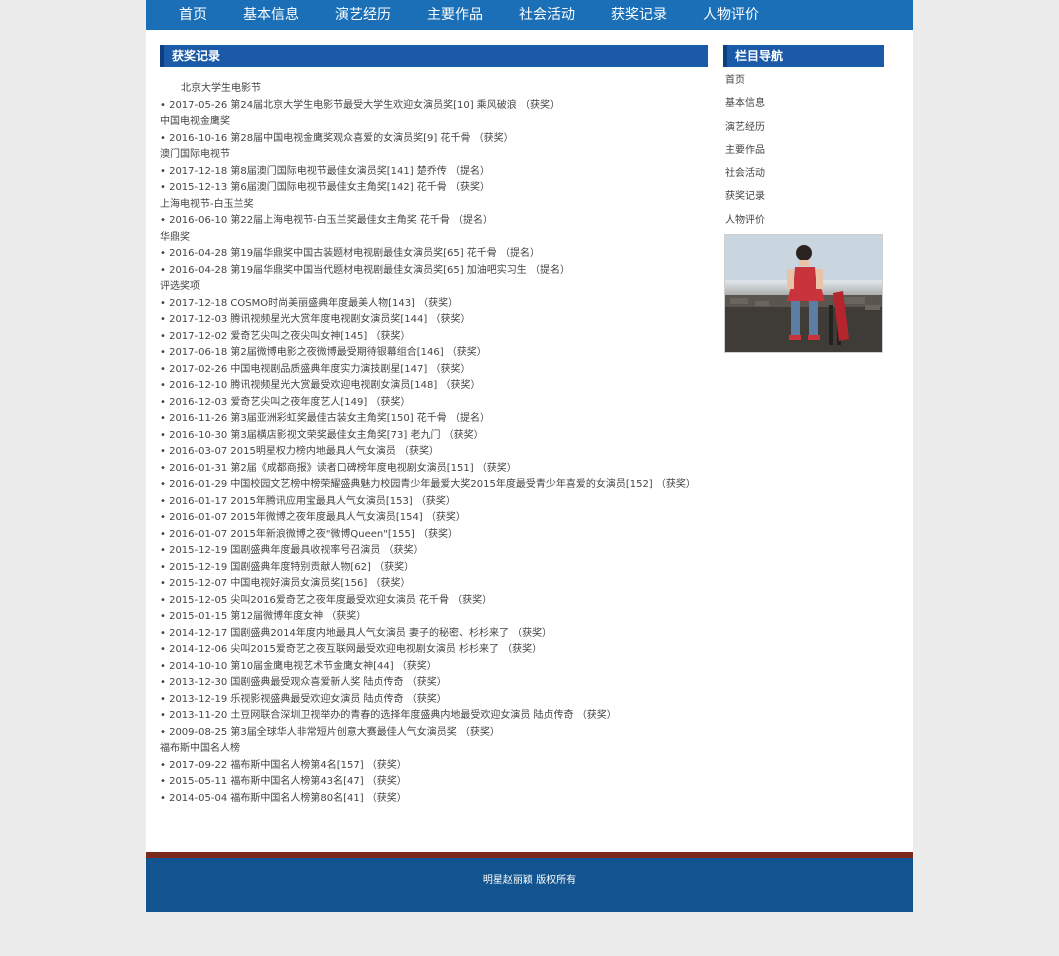 The width and height of the screenshot is (1059, 956). What do you see at coordinates (731, 15) in the screenshot?
I see `nav-reviews: 人物评价` at bounding box center [731, 15].